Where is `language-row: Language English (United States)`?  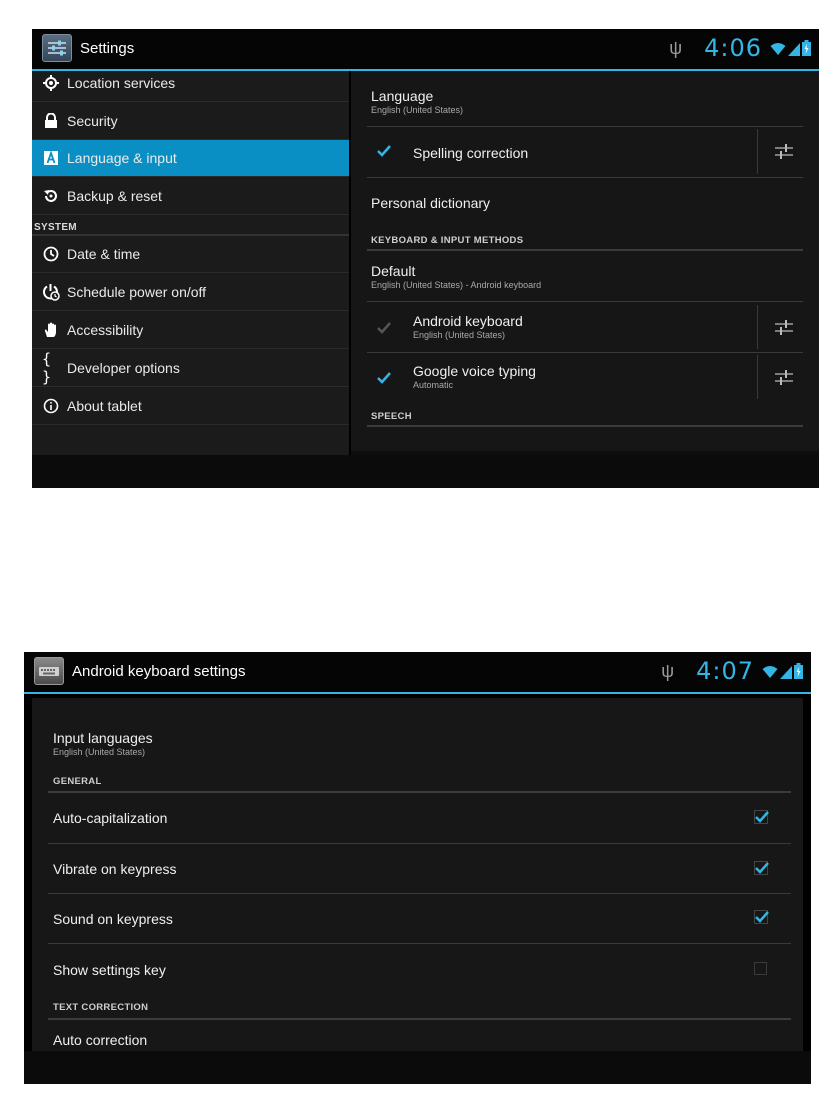 language-row: Language English (United States) is located at coordinates (417, 101).